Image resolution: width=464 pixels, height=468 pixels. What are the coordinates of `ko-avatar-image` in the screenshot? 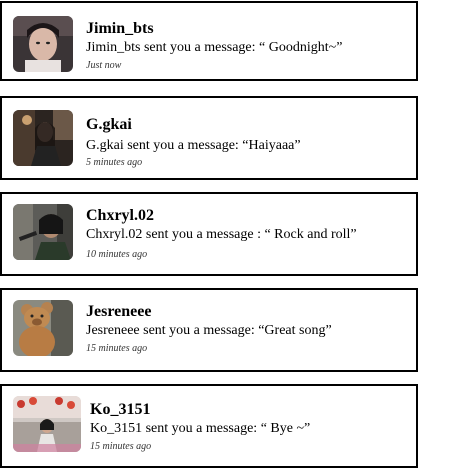 It's located at (47, 424).